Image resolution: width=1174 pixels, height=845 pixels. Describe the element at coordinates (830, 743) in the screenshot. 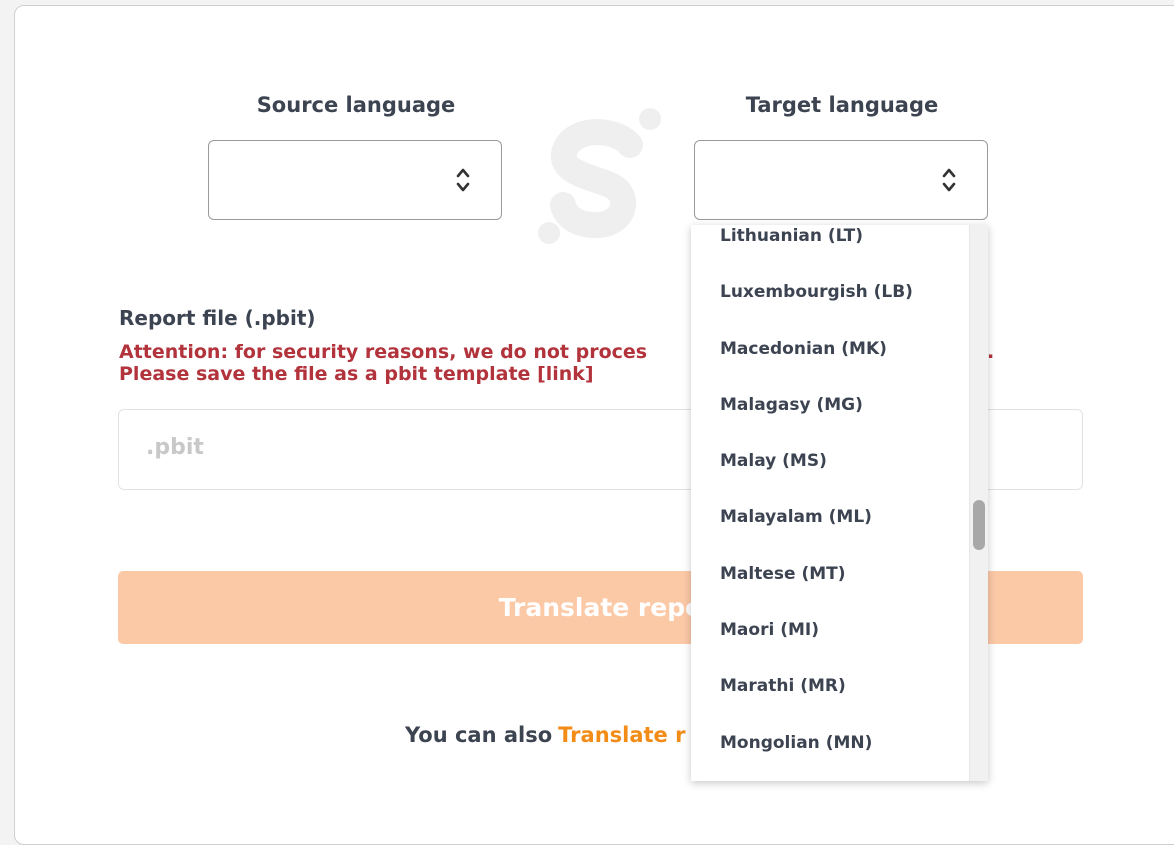

I see `language-option: Mongolian (MN)` at that location.